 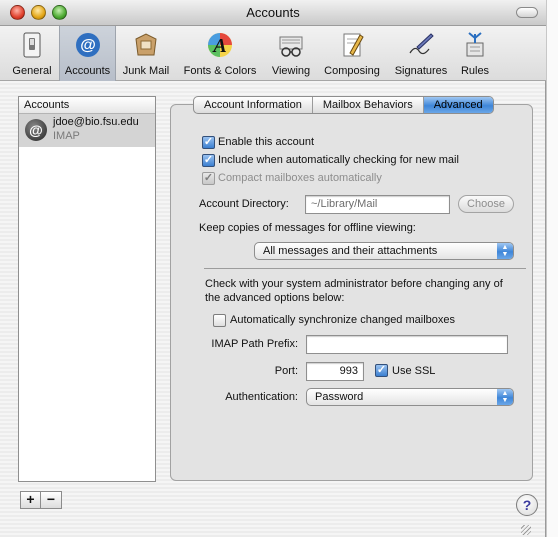 I want to click on authentication-popup: Password ▲ ▼, so click(x=410, y=397).